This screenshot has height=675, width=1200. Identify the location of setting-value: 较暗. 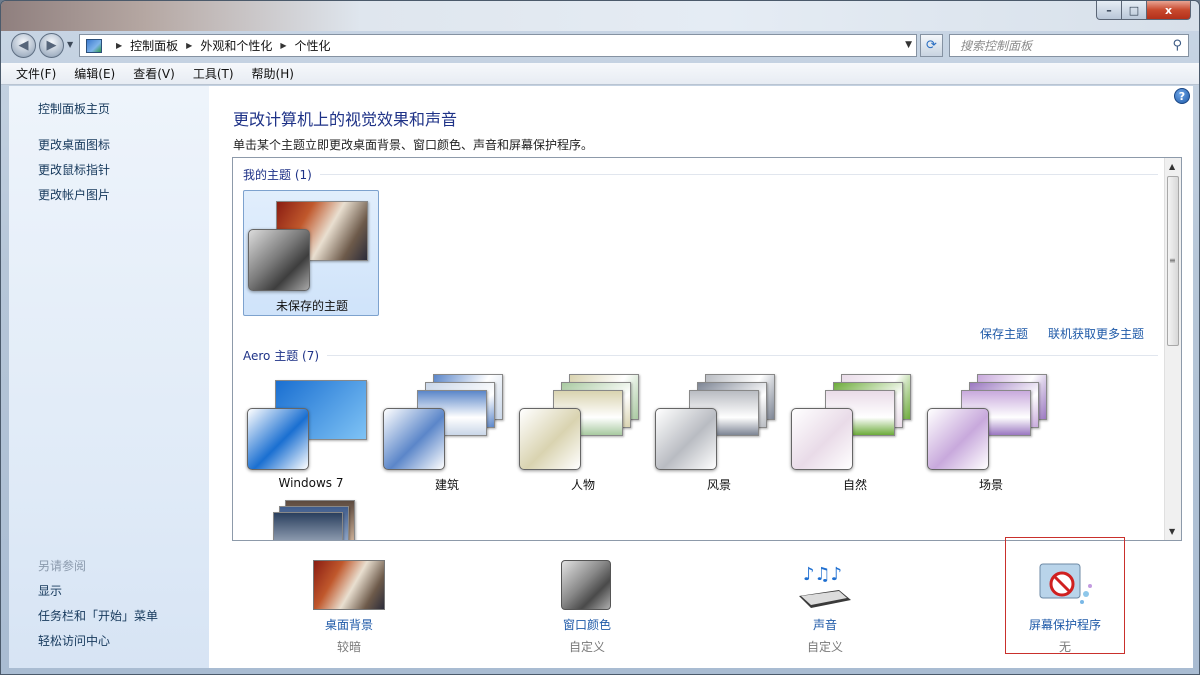
(348, 647).